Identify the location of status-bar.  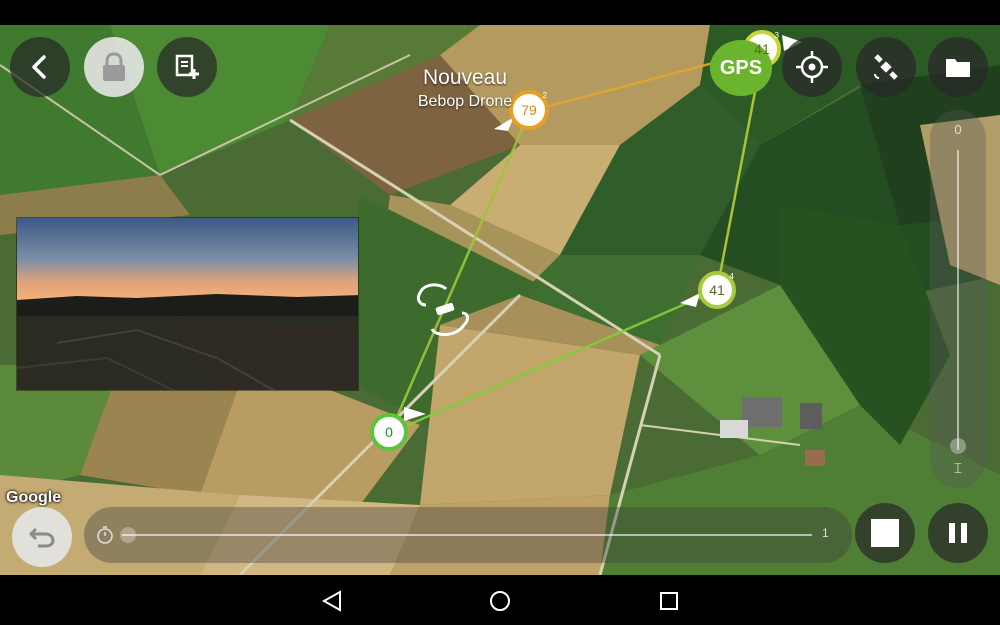
(500, 12).